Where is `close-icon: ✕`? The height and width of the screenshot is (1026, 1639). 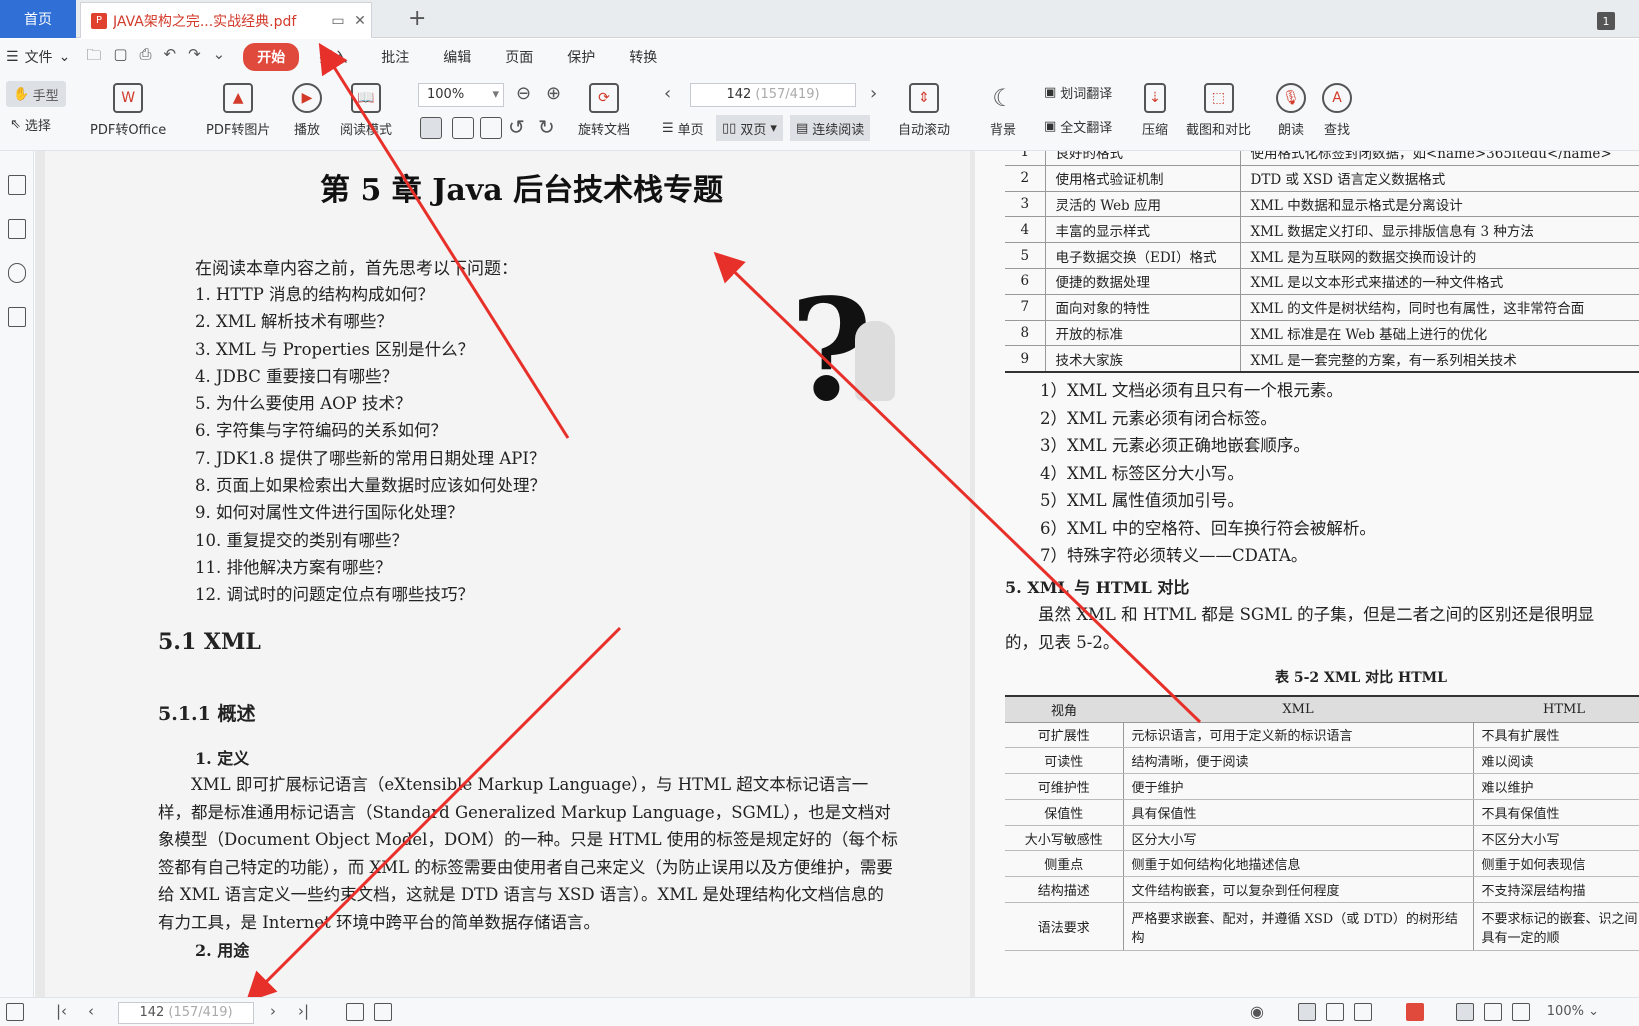
close-icon: ✕ is located at coordinates (360, 21).